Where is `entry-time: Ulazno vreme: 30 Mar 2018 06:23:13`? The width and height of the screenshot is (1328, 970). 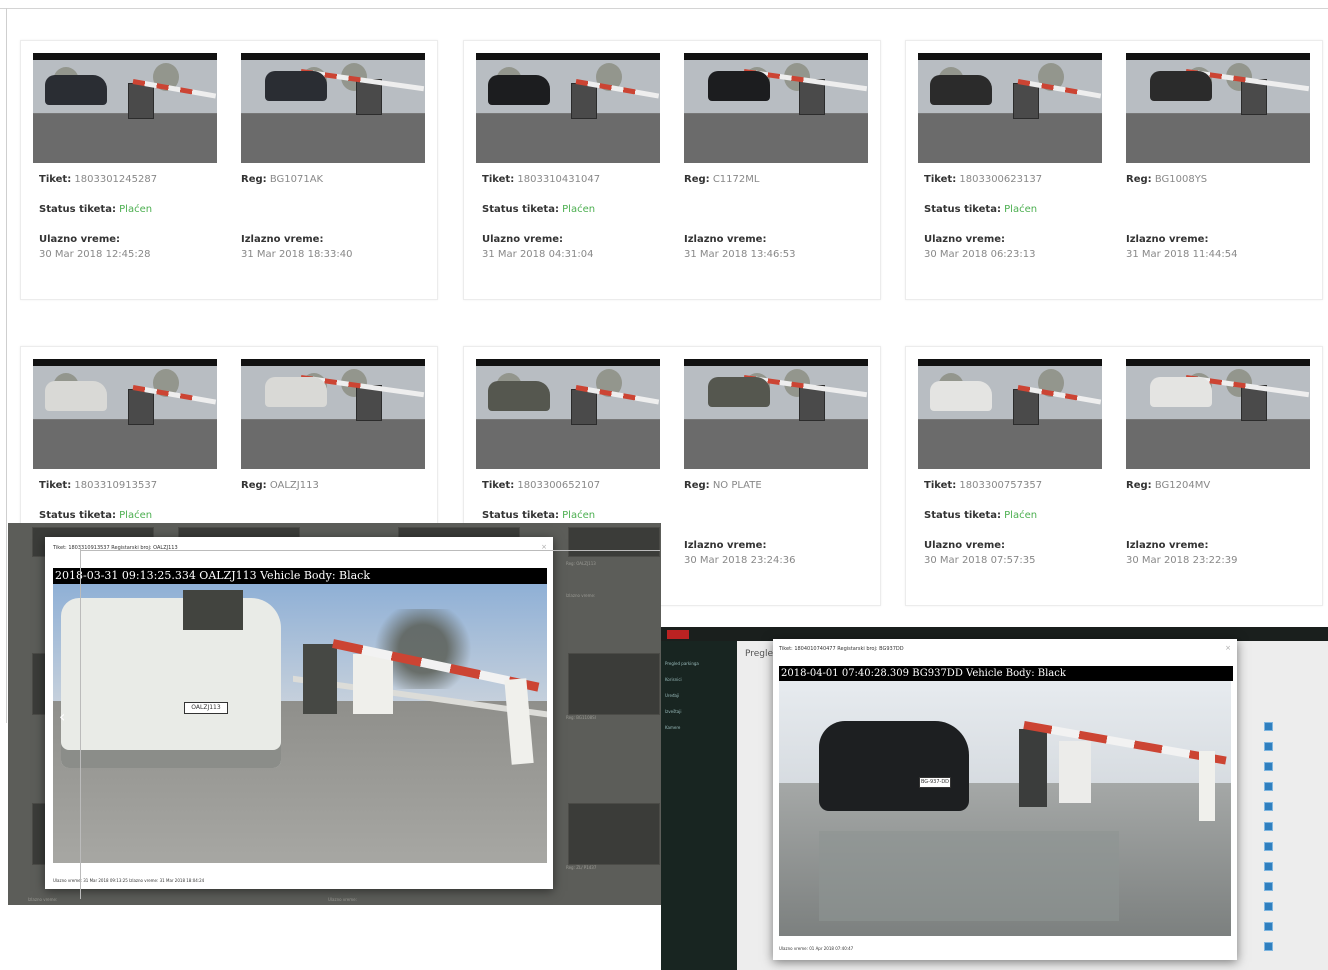 entry-time: Ulazno vreme: 30 Mar 2018 06:23:13 is located at coordinates (980, 247).